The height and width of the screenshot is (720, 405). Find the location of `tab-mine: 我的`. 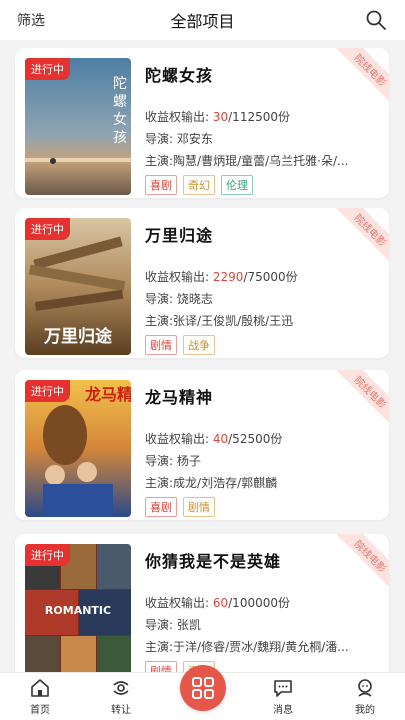

tab-mine: 我的 is located at coordinates (365, 696).